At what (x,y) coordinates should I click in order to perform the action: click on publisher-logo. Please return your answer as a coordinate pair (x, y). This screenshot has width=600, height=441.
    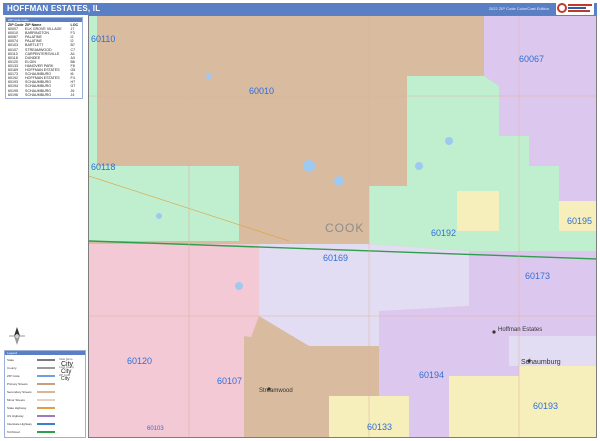
    Looking at the image, I should click on (575, 8).